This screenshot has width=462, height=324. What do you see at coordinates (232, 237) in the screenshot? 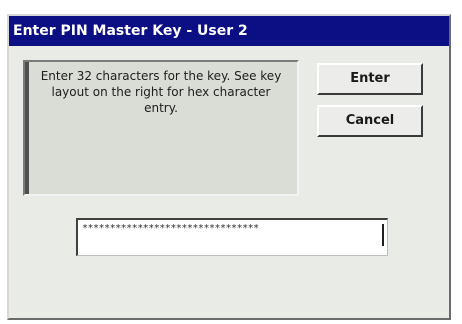
I see `pin-key-input: ********************************` at bounding box center [232, 237].